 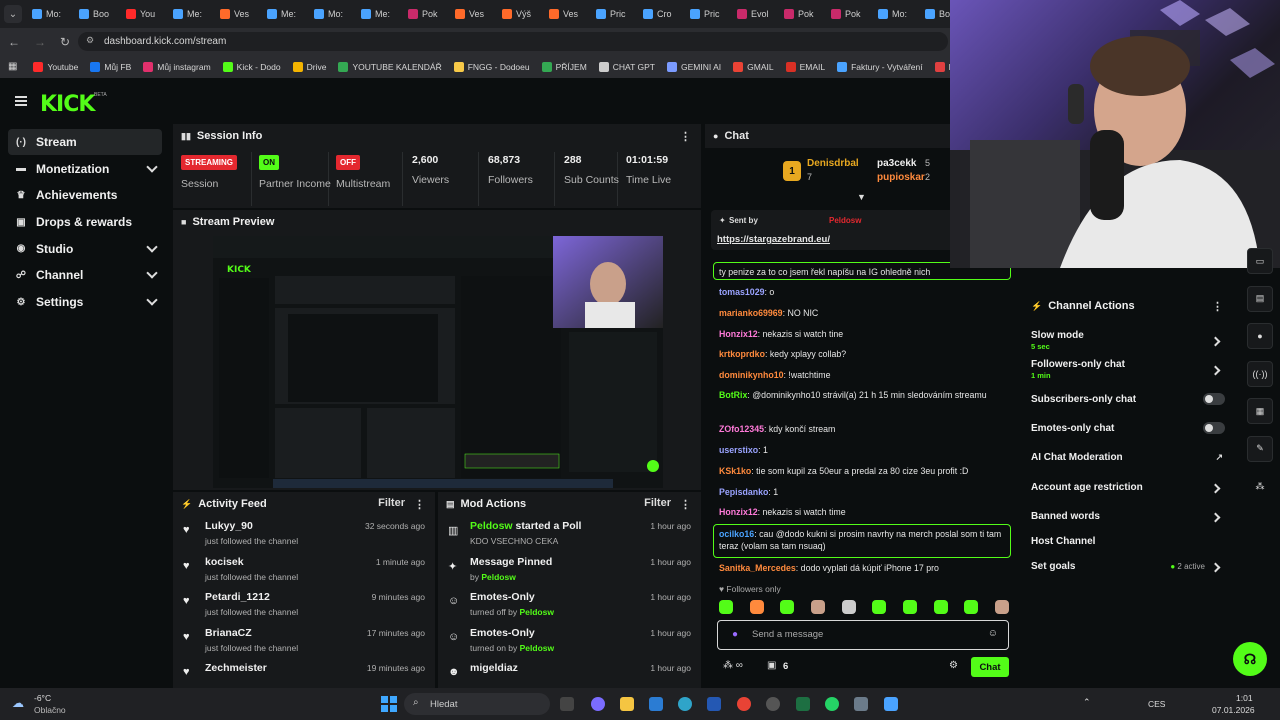 I want to click on status-badge: ON, so click(x=269, y=162).